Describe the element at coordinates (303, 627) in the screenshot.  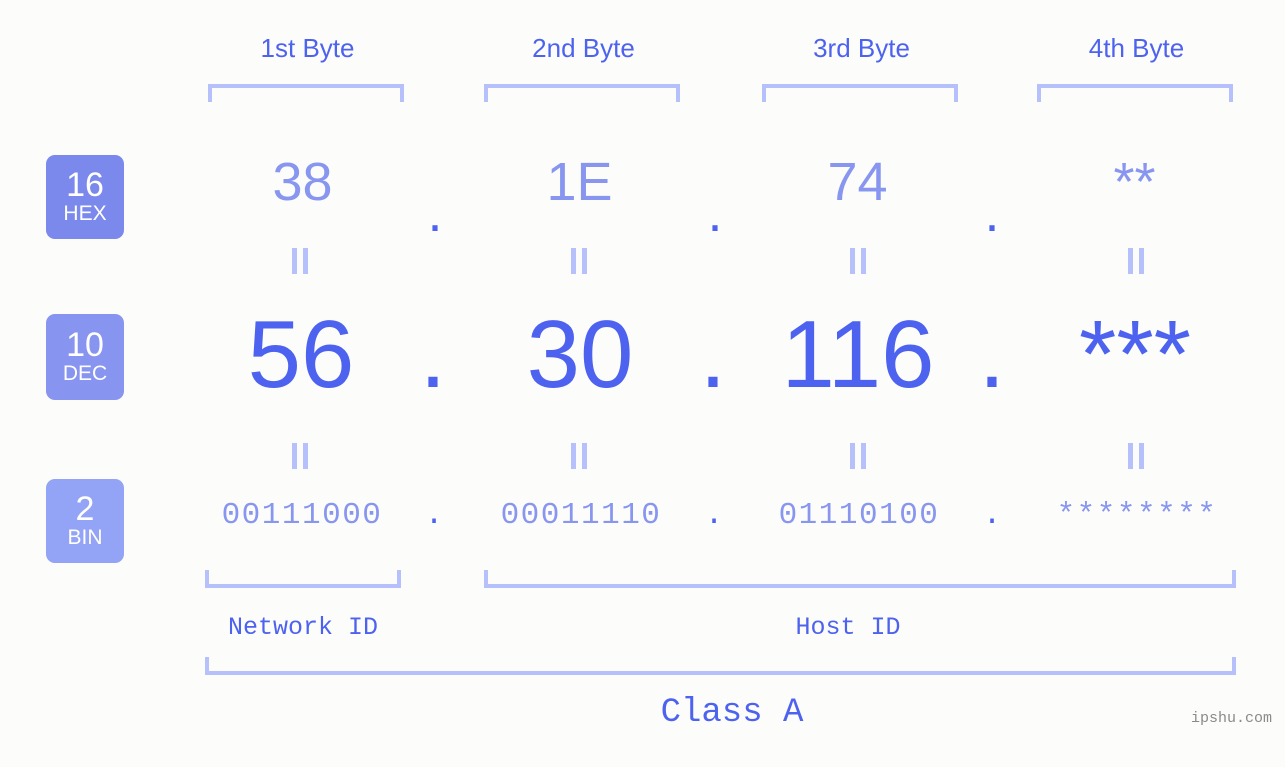
I see `network-id-label: Network ID` at that location.